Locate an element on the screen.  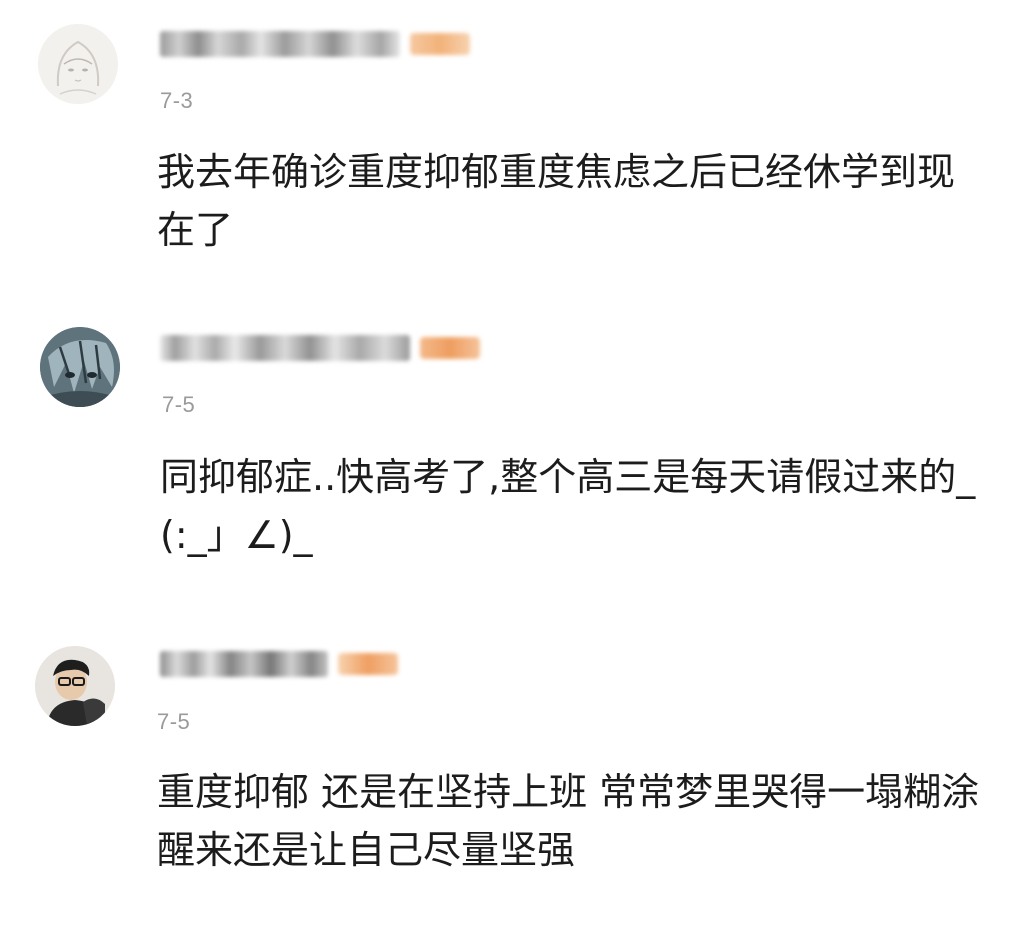
comment-text: 我去年确诊重度抑郁重度焦虑之后已经休学到现在了 is located at coordinates (556, 201).